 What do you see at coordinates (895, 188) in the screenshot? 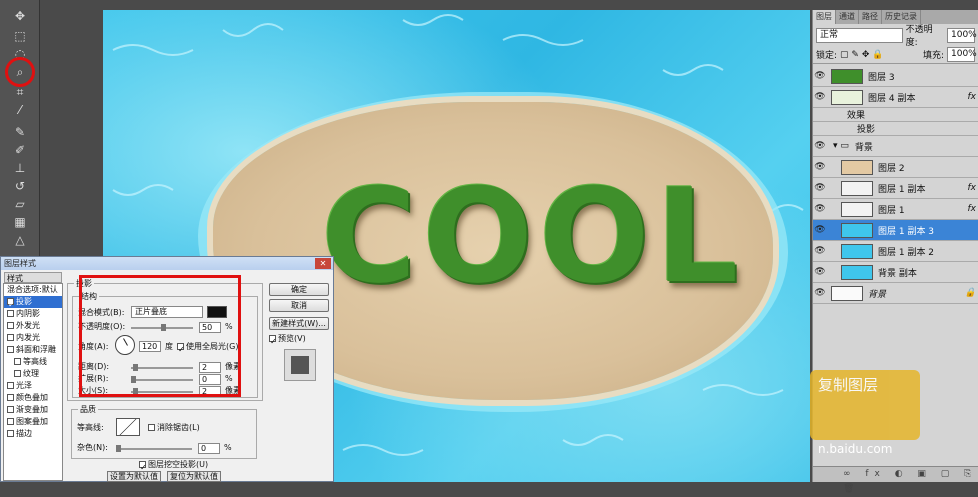
I see `layer-row: 👁 图层 1 副本 fx` at bounding box center [895, 188].